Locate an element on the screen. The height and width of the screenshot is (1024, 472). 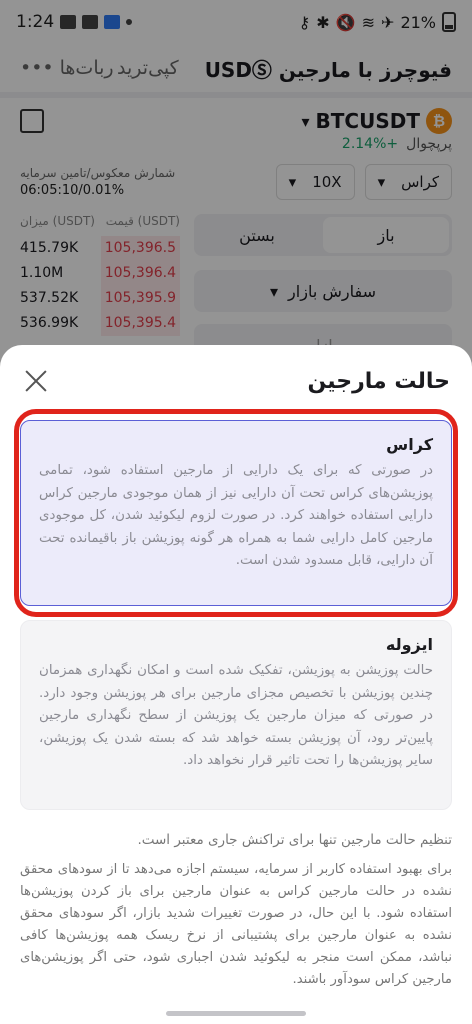
sheet-title: حالت مارجین is located at coordinates (378, 381).